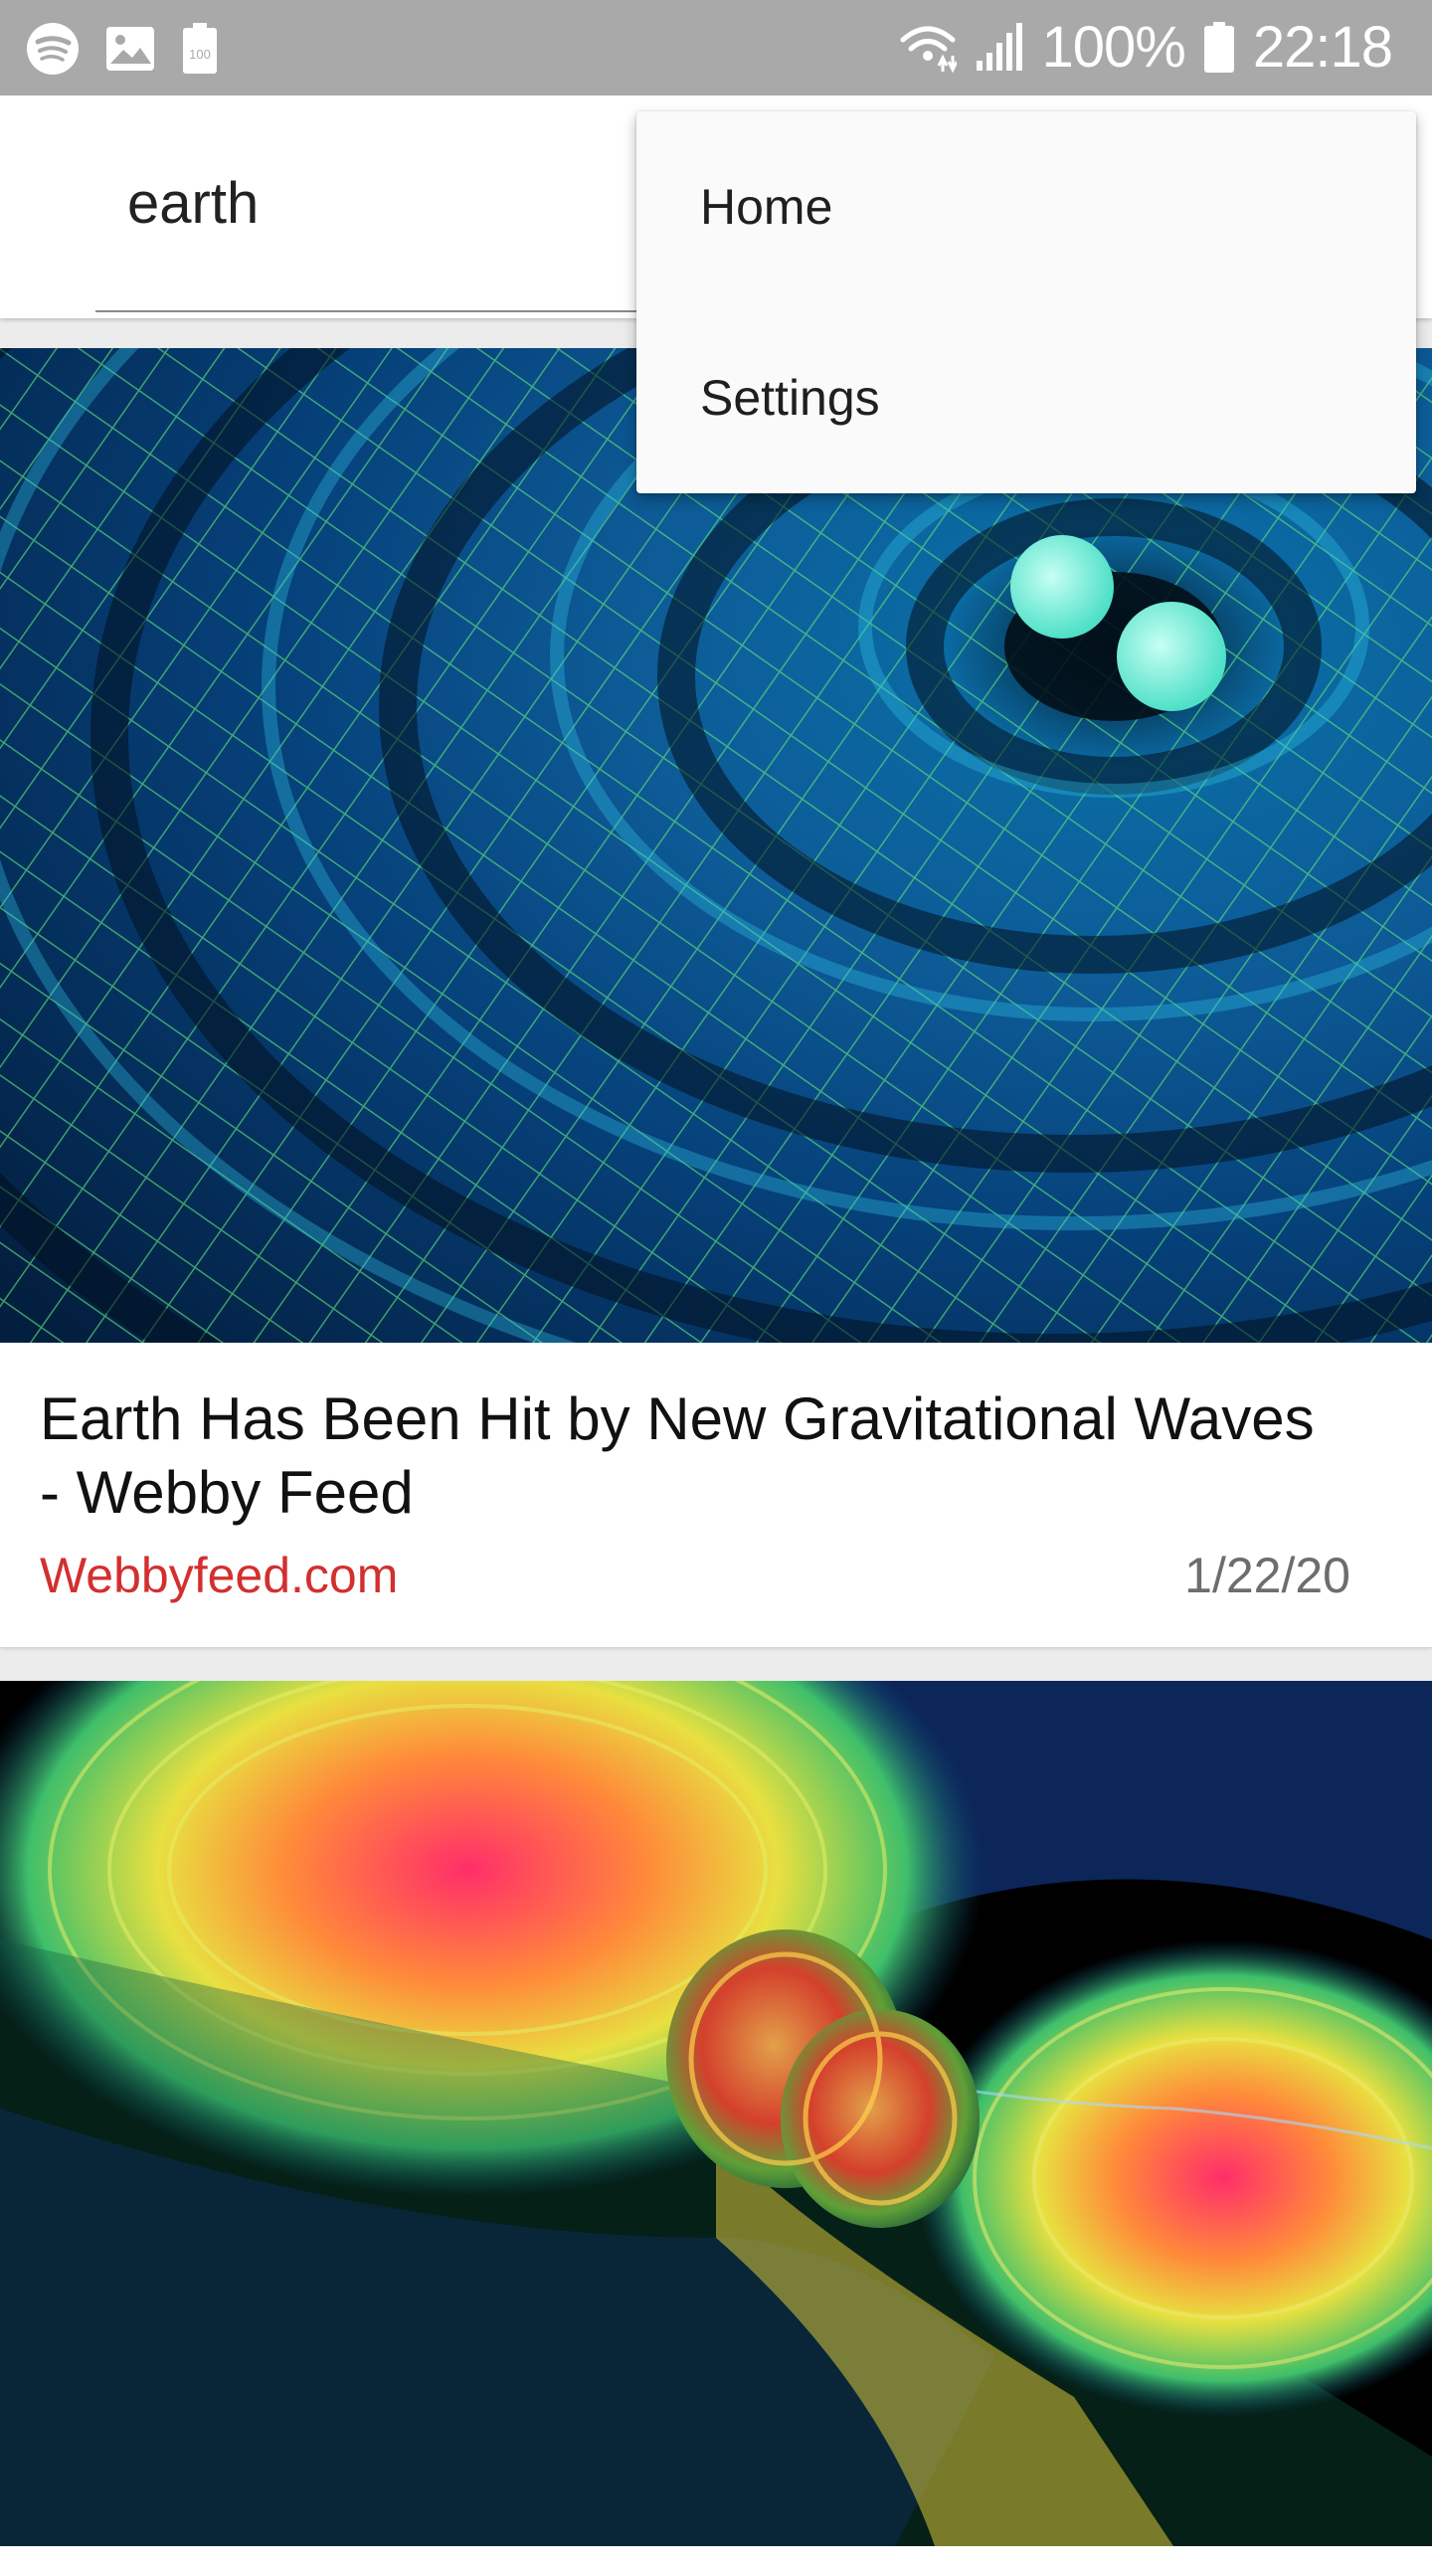 Image resolution: width=1432 pixels, height=2576 pixels. I want to click on battery-saver-label: 100, so click(200, 54).